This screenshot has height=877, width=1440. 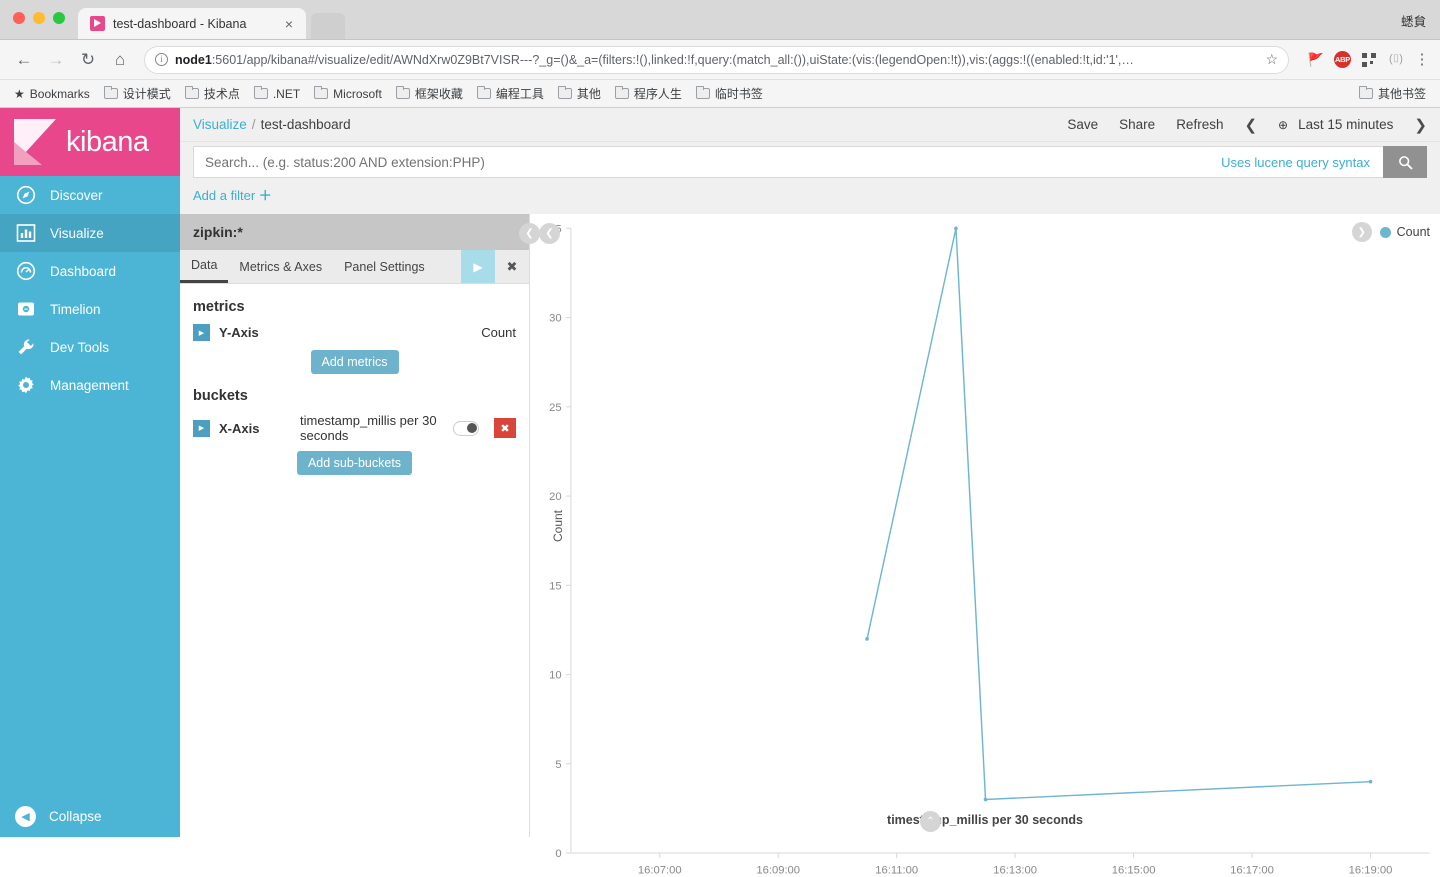 I want to click on time-prev-icon: ❮, so click(x=1250, y=125).